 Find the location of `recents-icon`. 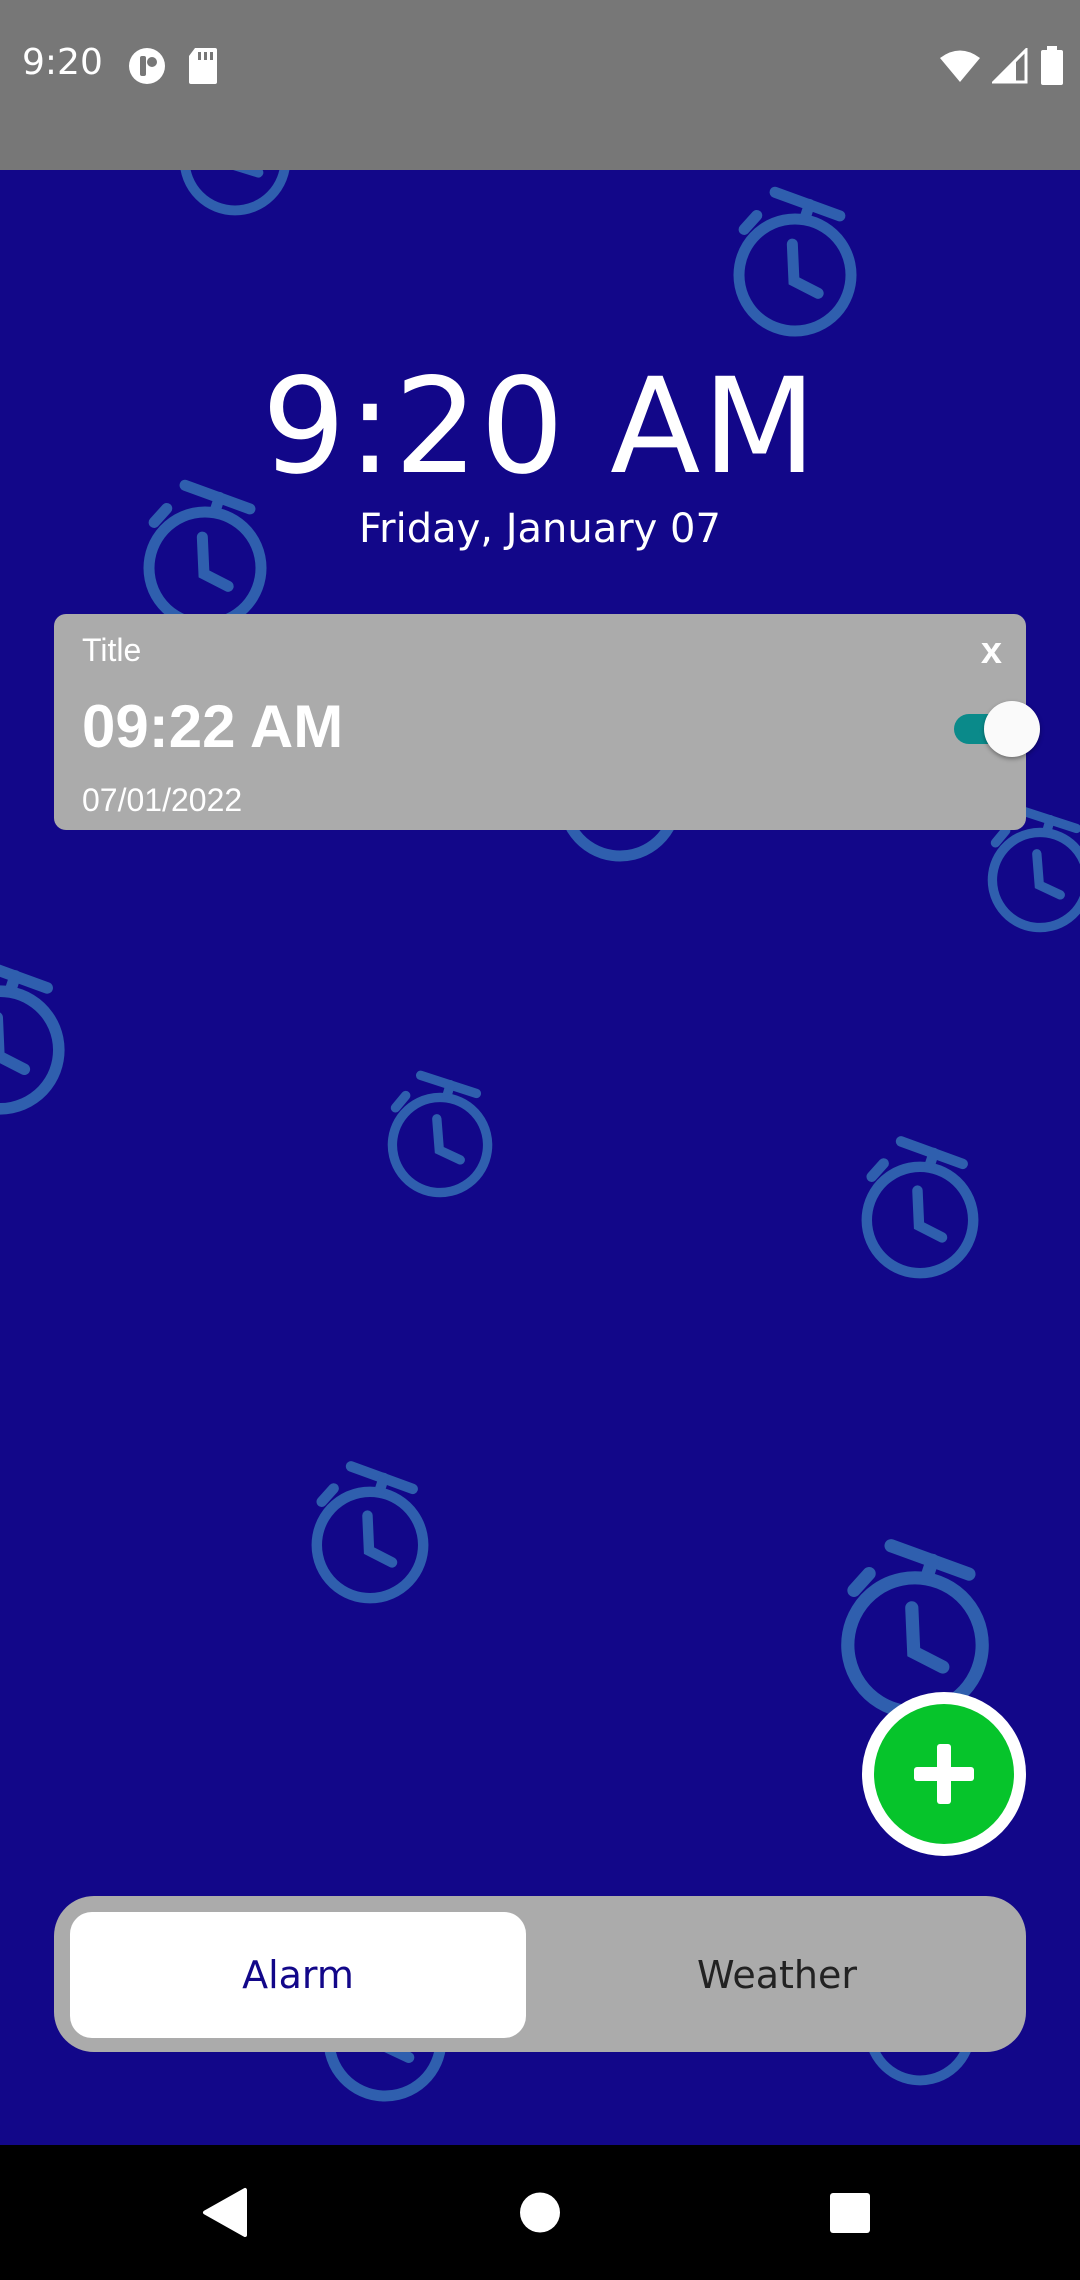

recents-icon is located at coordinates (850, 2213).